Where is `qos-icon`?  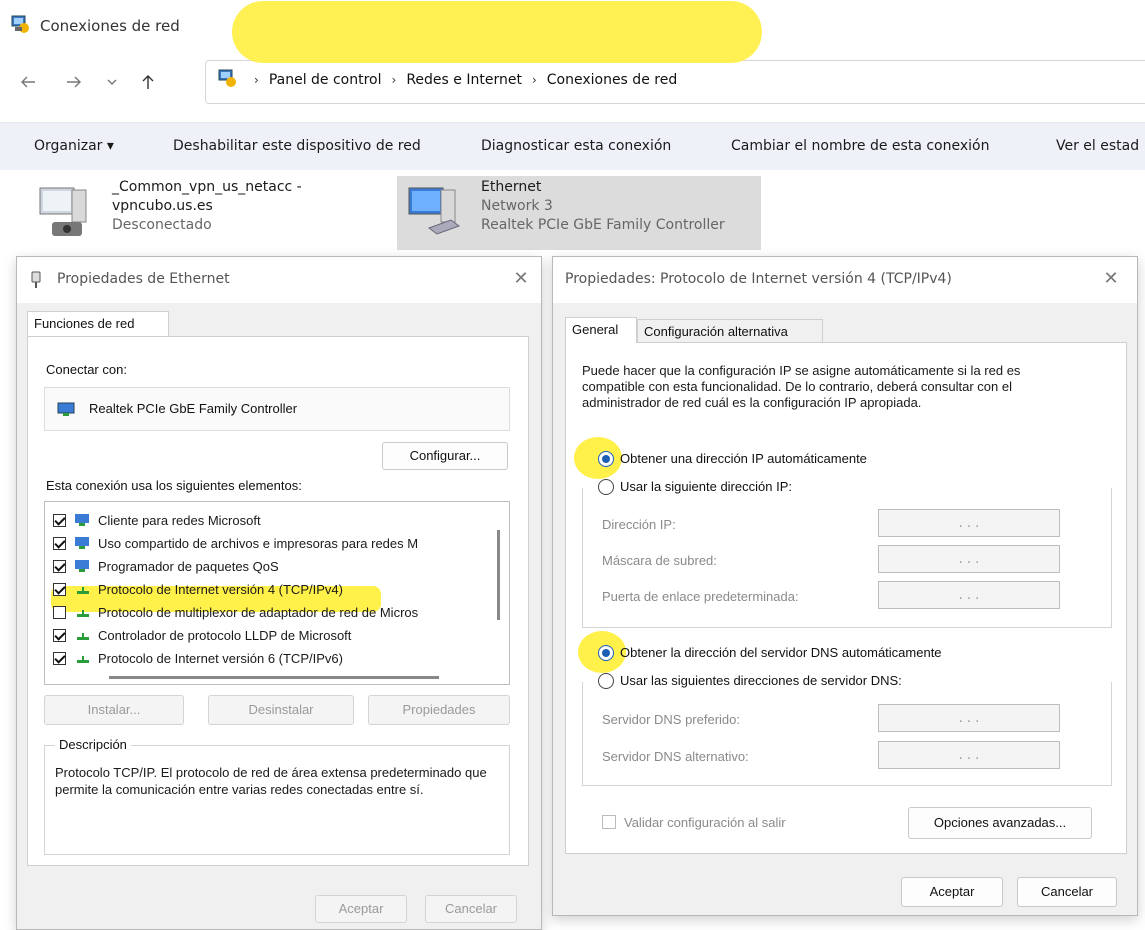 qos-icon is located at coordinates (82, 566).